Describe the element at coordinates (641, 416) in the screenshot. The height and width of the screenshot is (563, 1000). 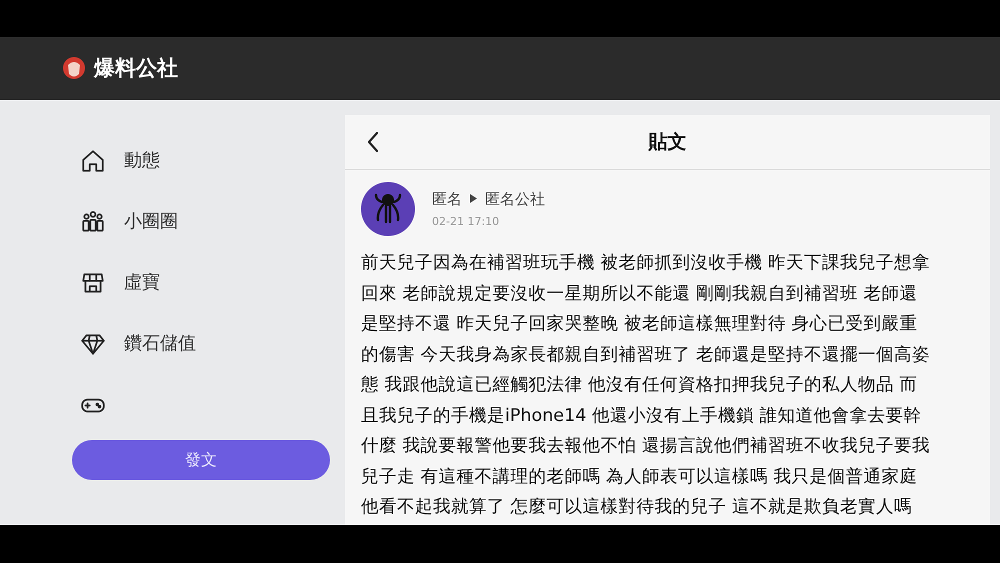
I see `post-text-line: 且我兒子的手機是iPhone14 他還小沒有上手機鎖 誰知道他會拿去要幹` at that location.